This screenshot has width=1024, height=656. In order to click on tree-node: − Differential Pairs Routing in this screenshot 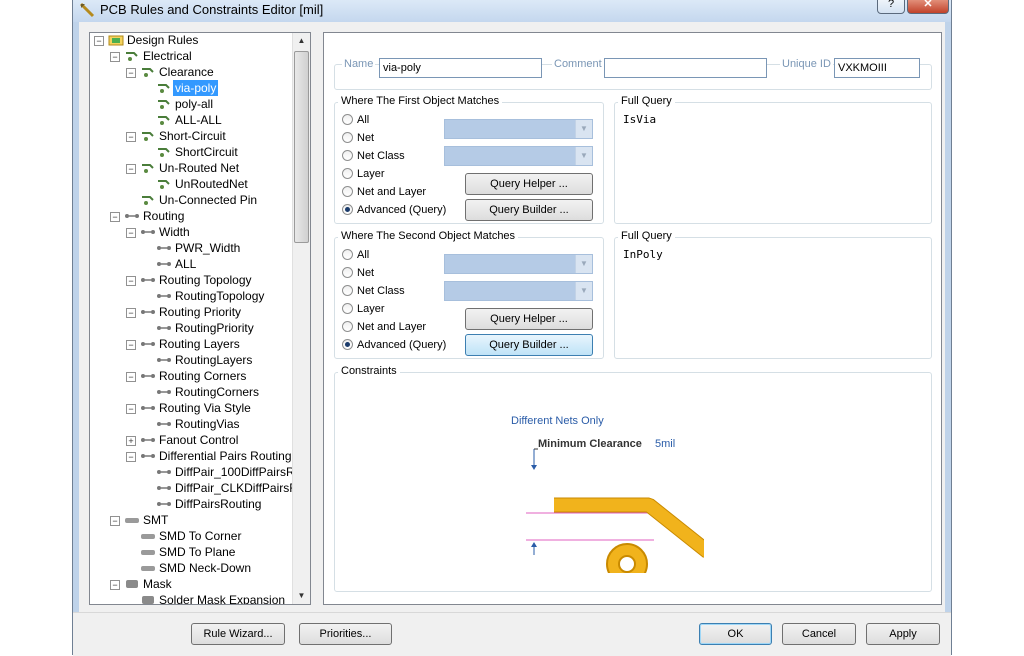, I will do `click(191, 456)`.